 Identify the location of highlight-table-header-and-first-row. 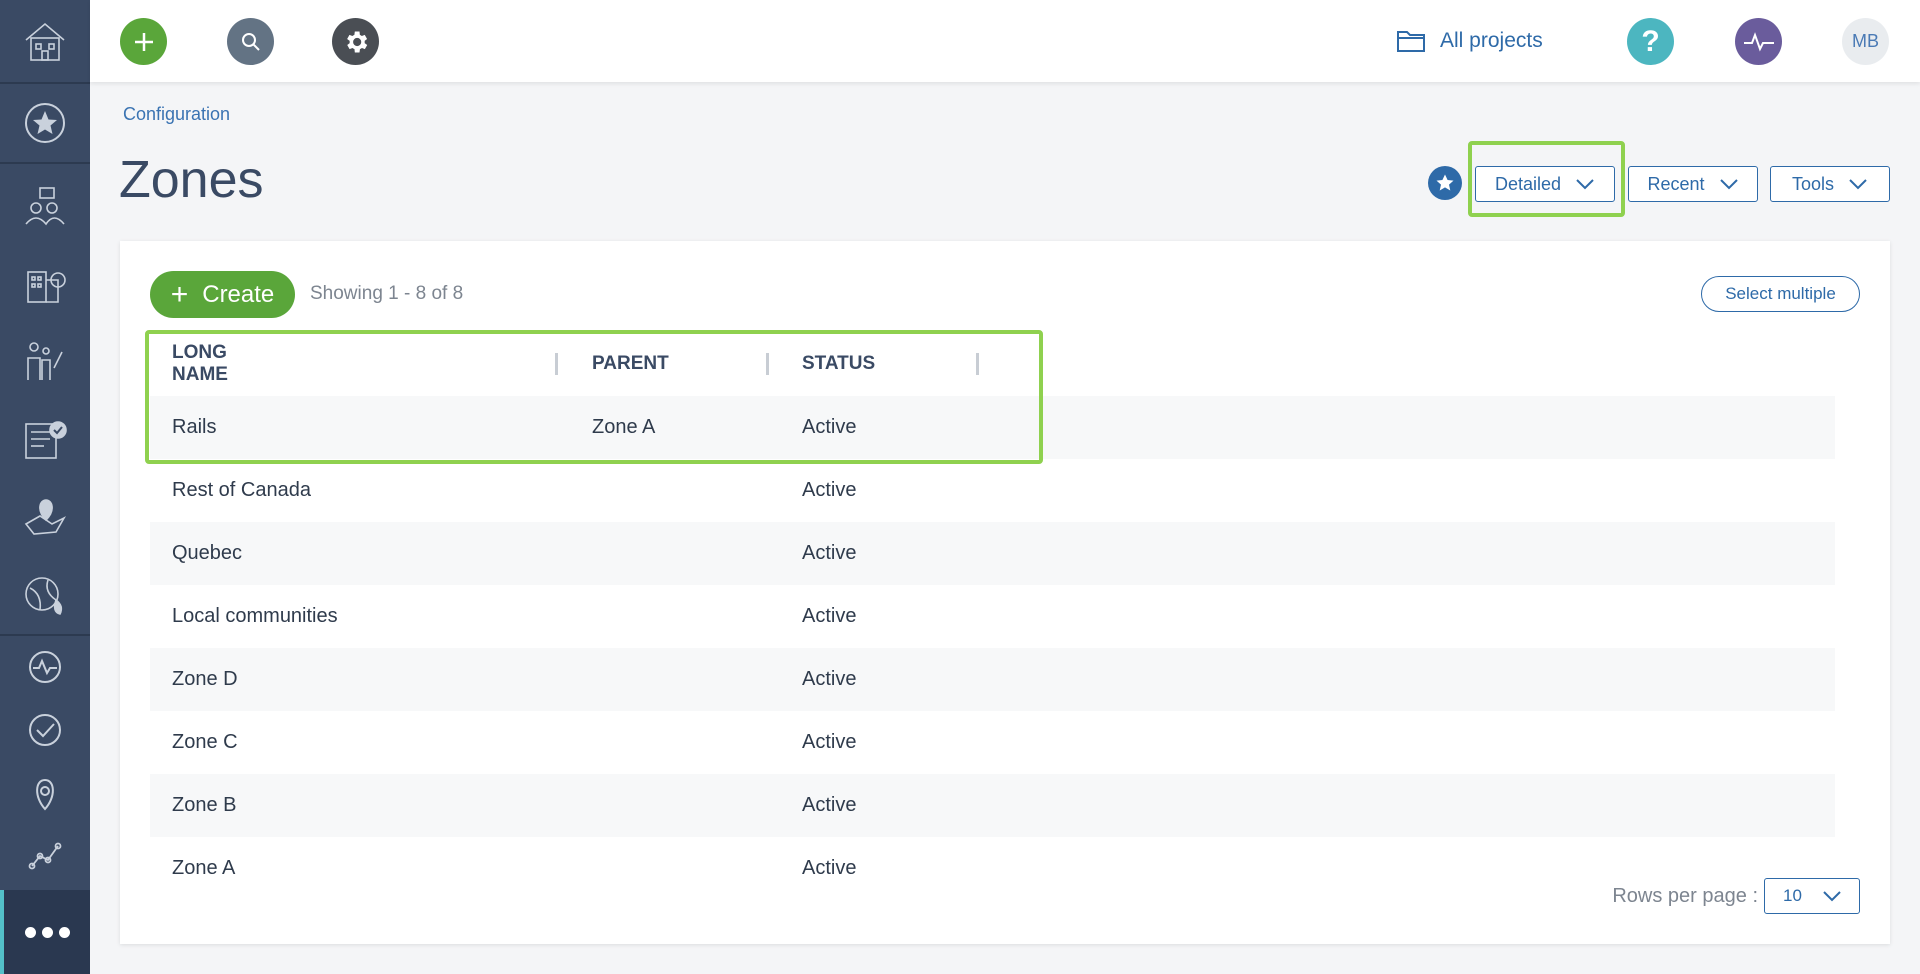
(594, 397).